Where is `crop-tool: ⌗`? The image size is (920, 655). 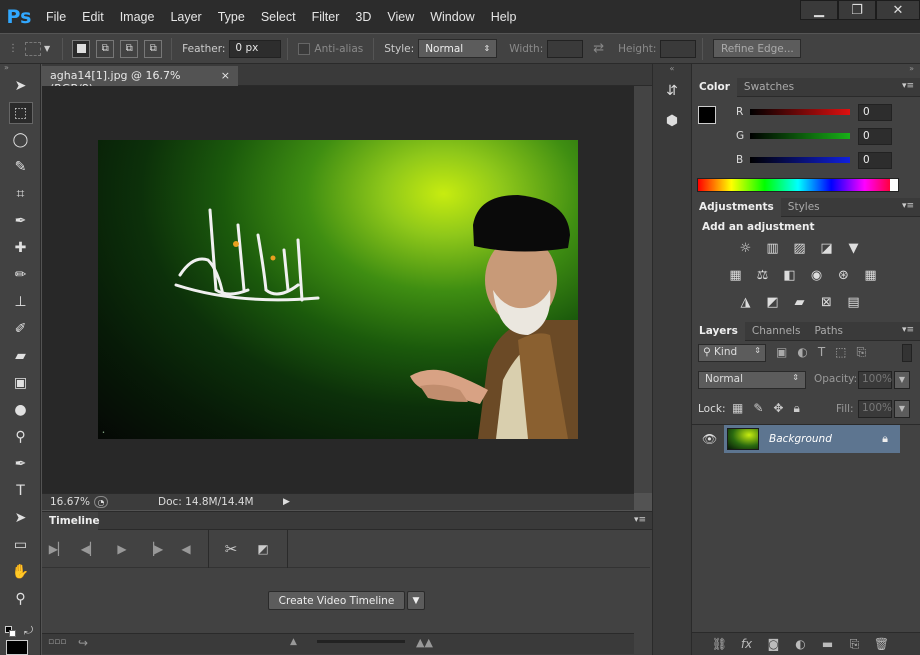
crop-tool: ⌗ is located at coordinates (20, 193).